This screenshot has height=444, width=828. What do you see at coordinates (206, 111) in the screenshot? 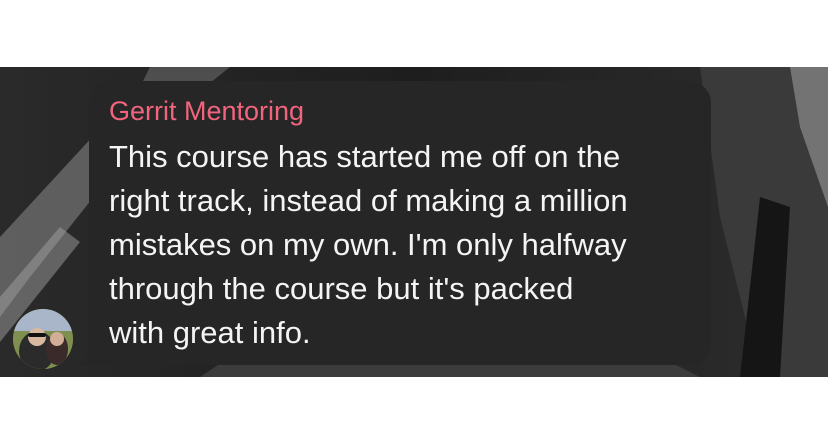
I see `sender-name: Gerrit Mentoring` at bounding box center [206, 111].